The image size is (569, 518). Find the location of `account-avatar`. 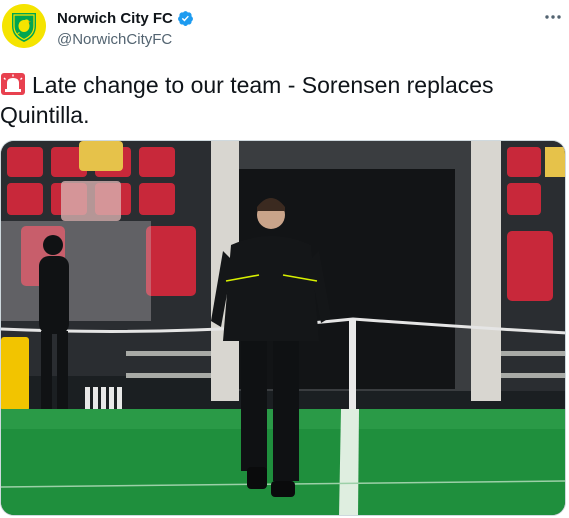

account-avatar is located at coordinates (24, 26).